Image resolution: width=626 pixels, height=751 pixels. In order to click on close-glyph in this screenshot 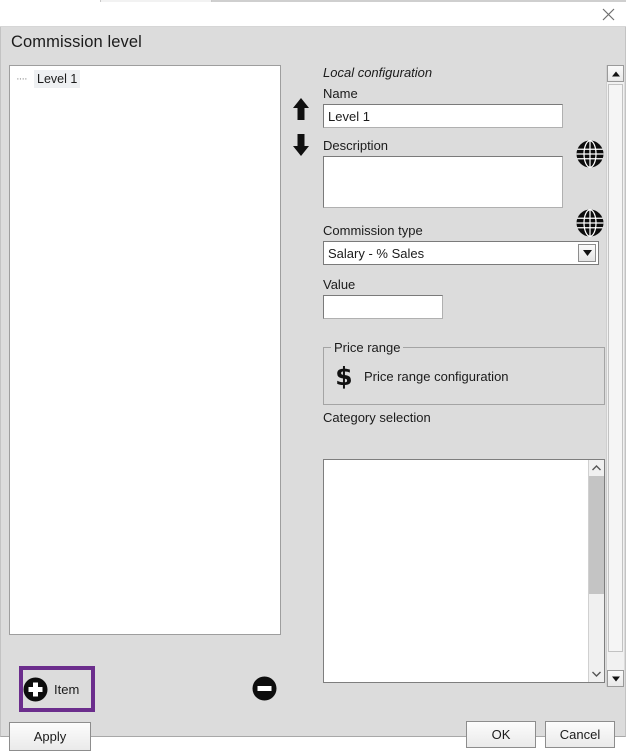, I will do `click(608, 14)`.